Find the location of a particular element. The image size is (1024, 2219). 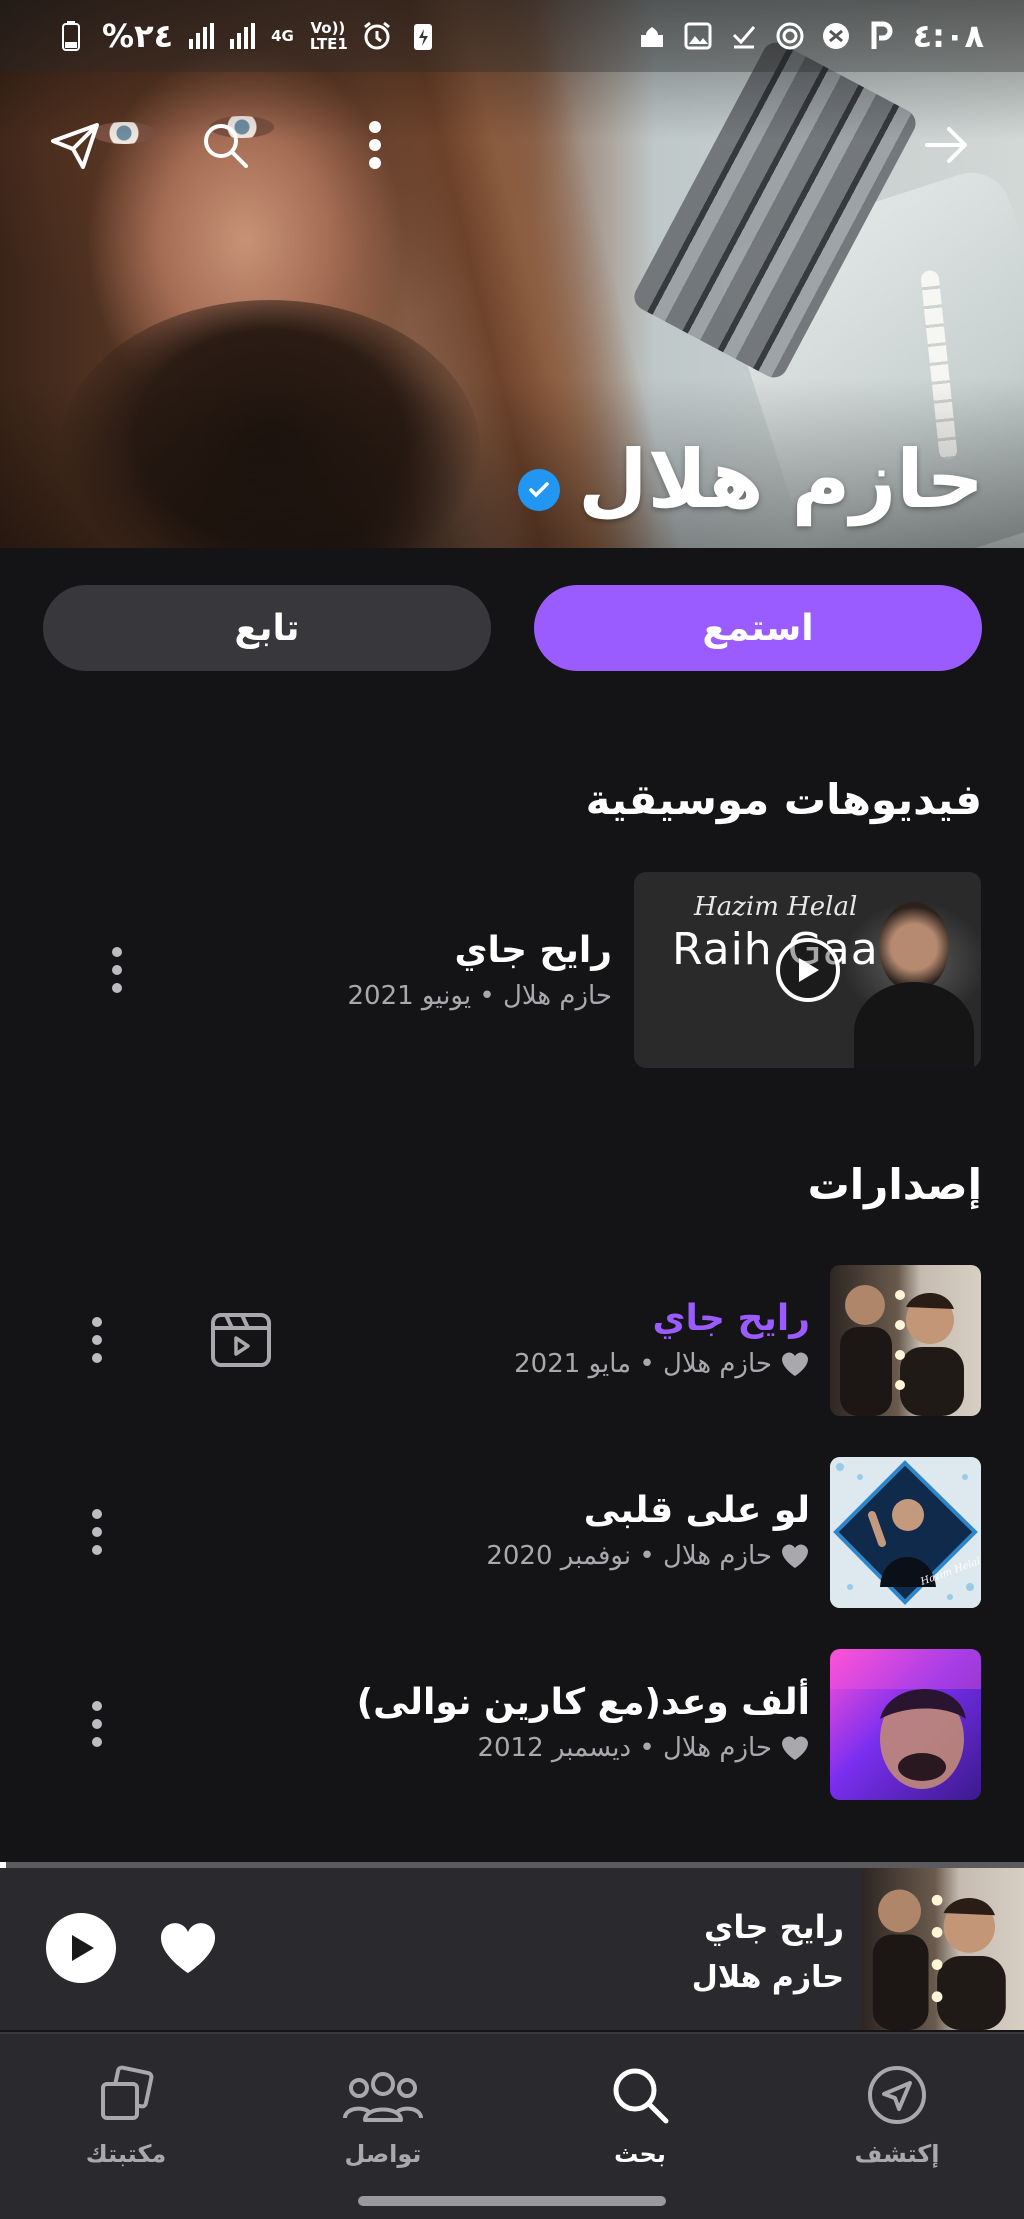

release-subtitle: حازم هلال • ديسمبر 2012 is located at coordinates (624, 1748).